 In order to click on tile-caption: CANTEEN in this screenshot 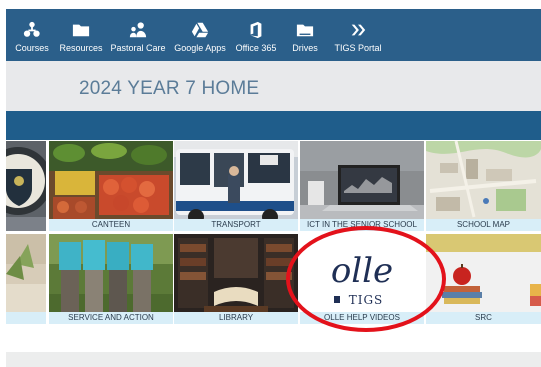, I will do `click(111, 225)`.